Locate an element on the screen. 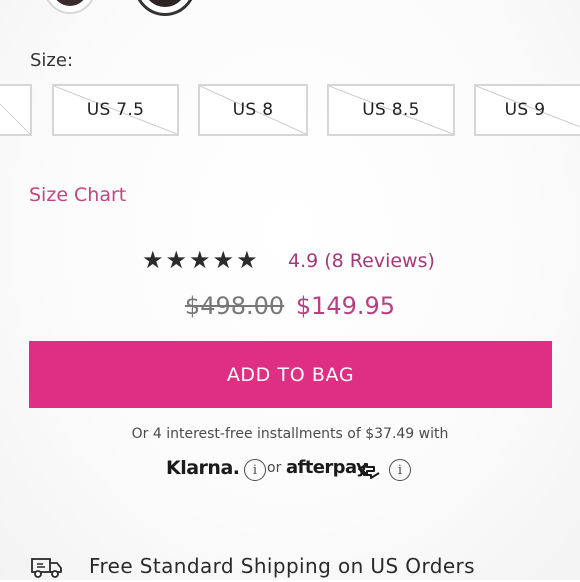  size-option-label: US 8 is located at coordinates (253, 110).